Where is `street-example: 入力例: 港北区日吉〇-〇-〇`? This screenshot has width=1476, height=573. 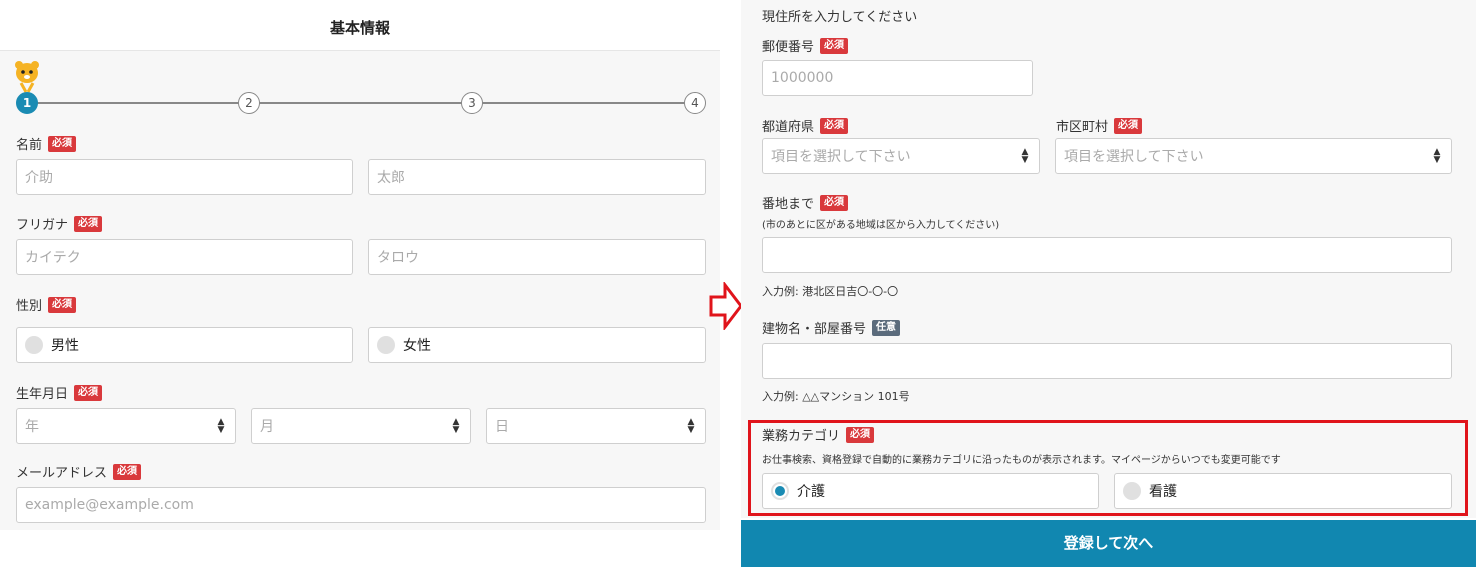 street-example: 入力例: 港北区日吉〇-〇-〇 is located at coordinates (830, 291).